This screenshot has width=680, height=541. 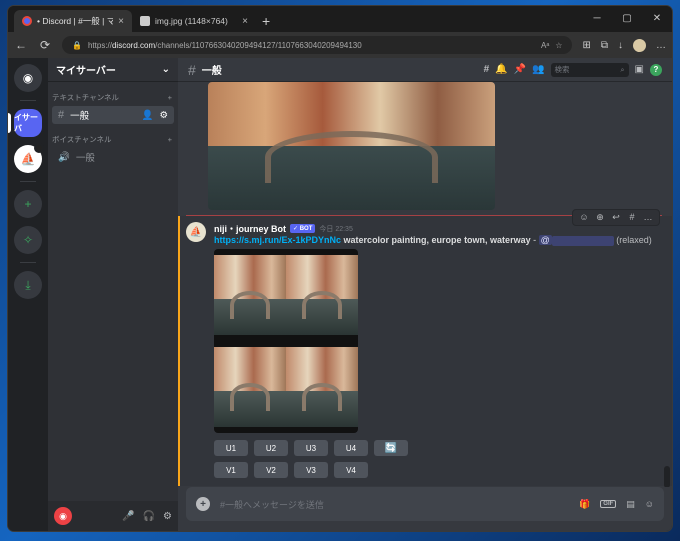 What do you see at coordinates (203, 504) in the screenshot?
I see `attach-plus-icon: +` at bounding box center [203, 504].